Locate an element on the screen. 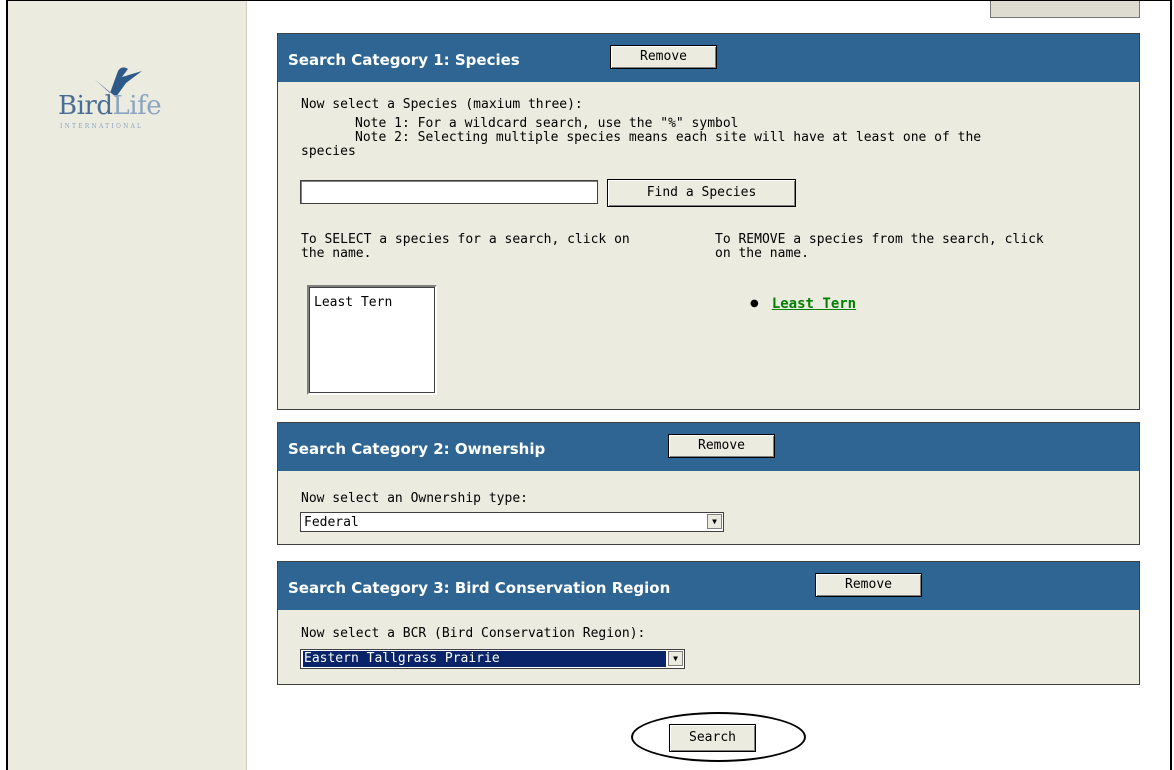  logo-subtitle: INTERNATIONAL is located at coordinates (102, 126).